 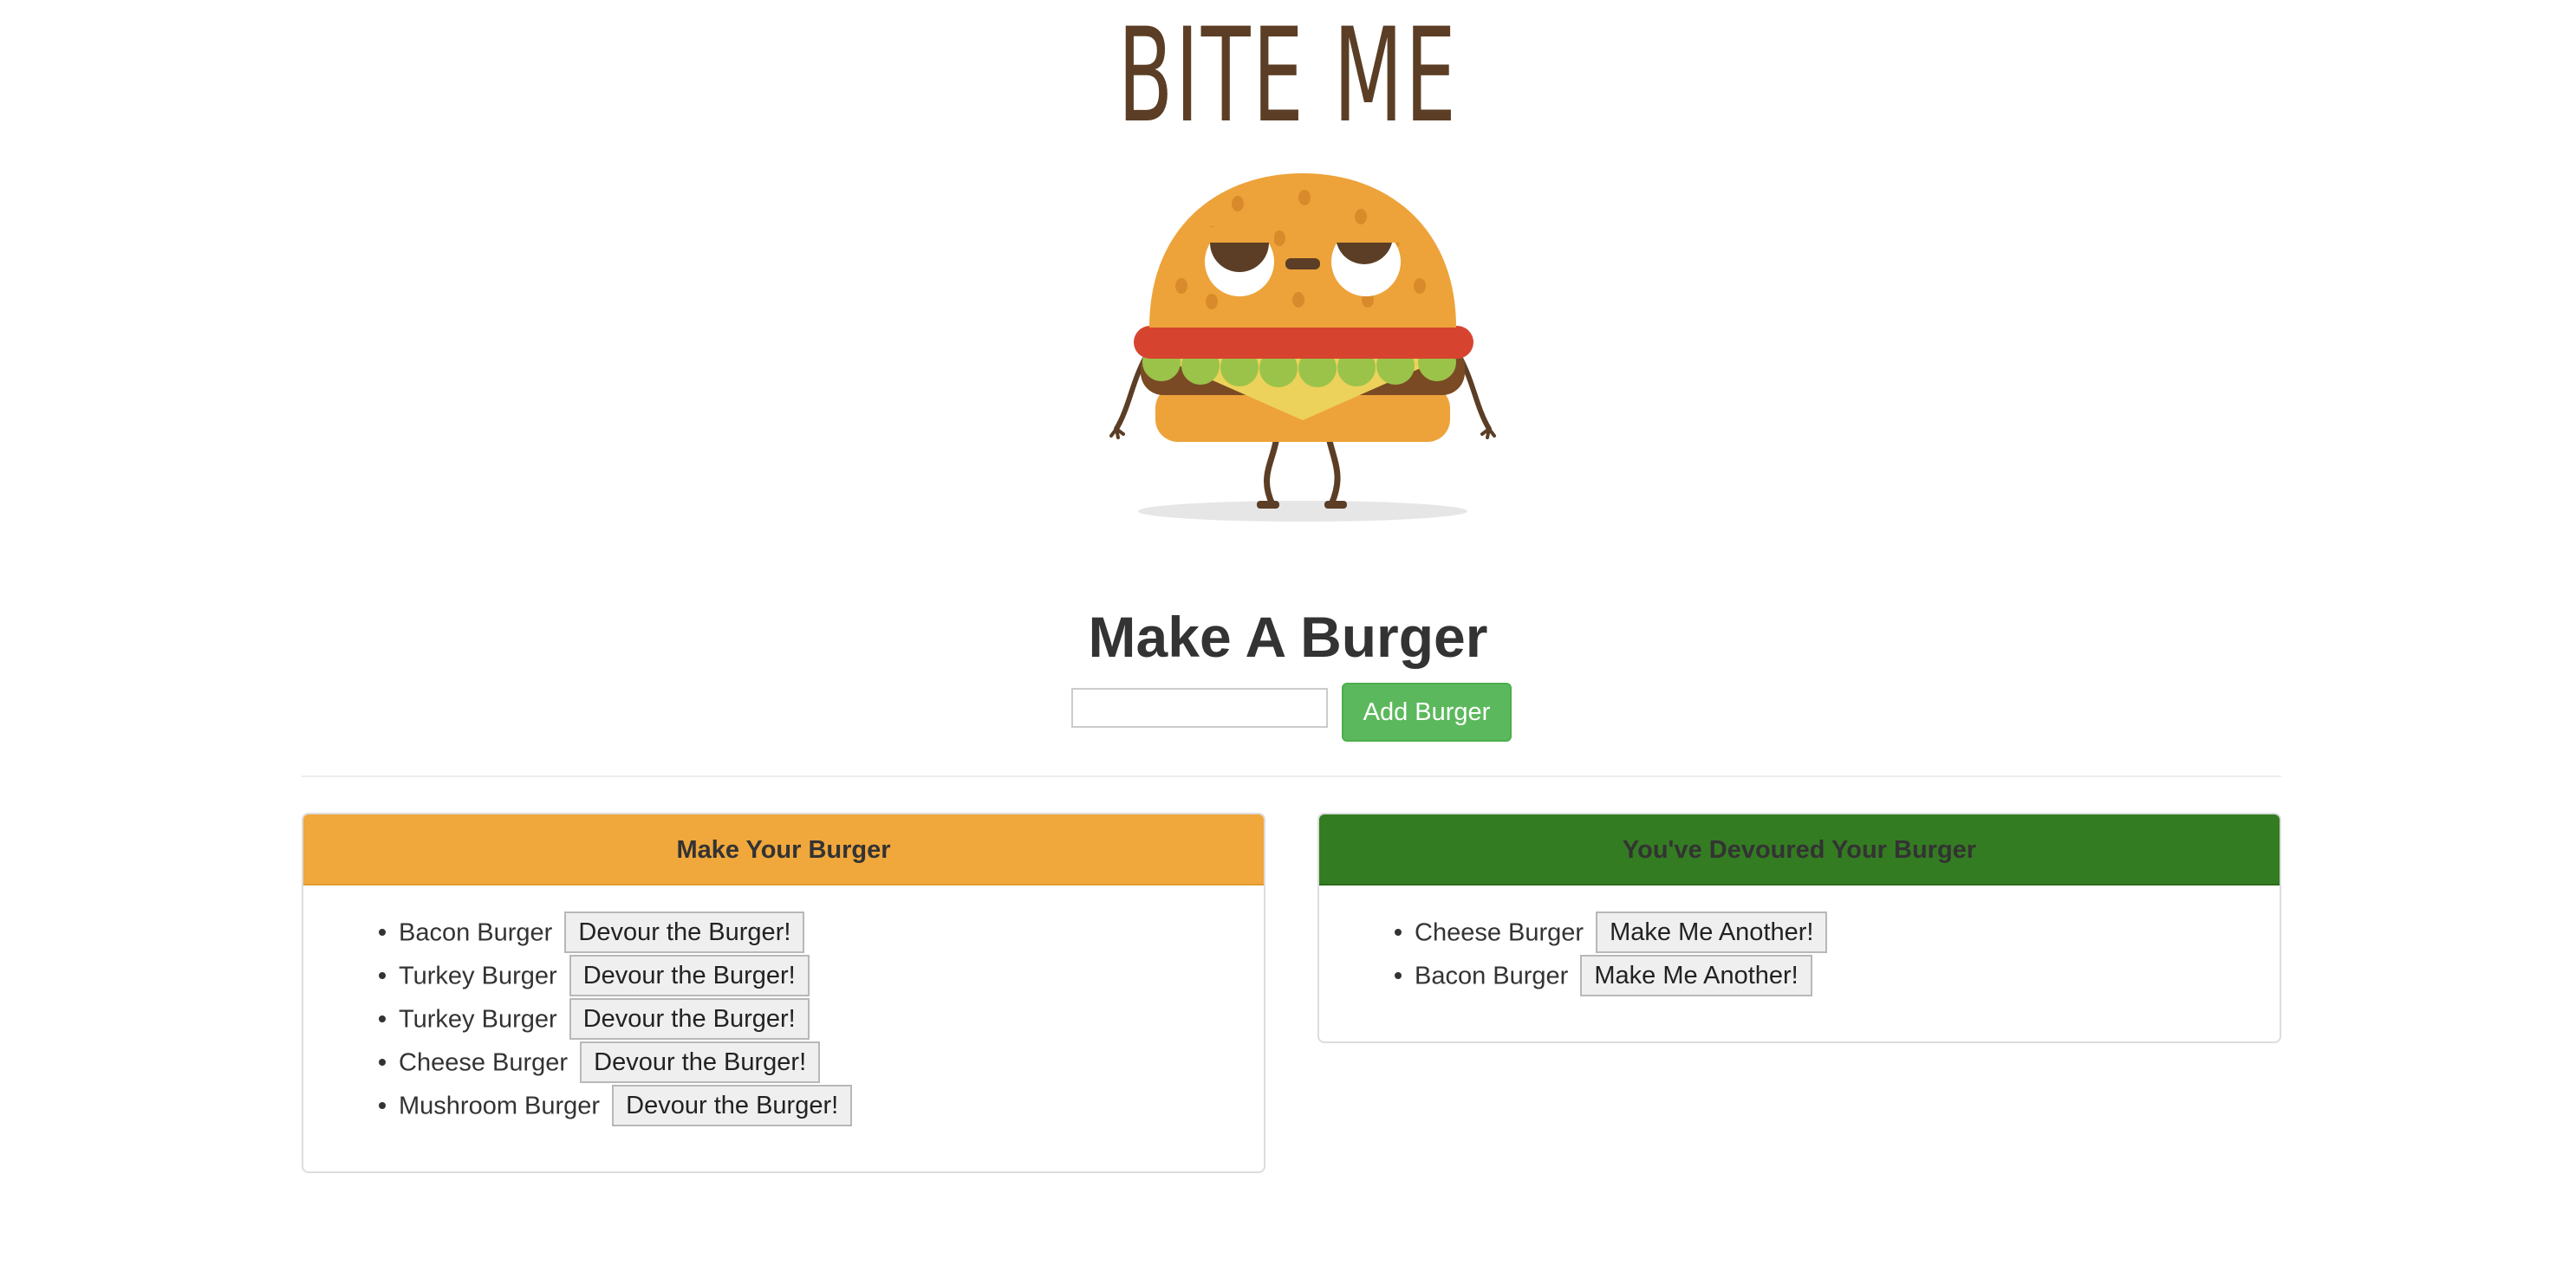 What do you see at coordinates (1199, 708) in the screenshot?
I see `burger-name-input` at bounding box center [1199, 708].